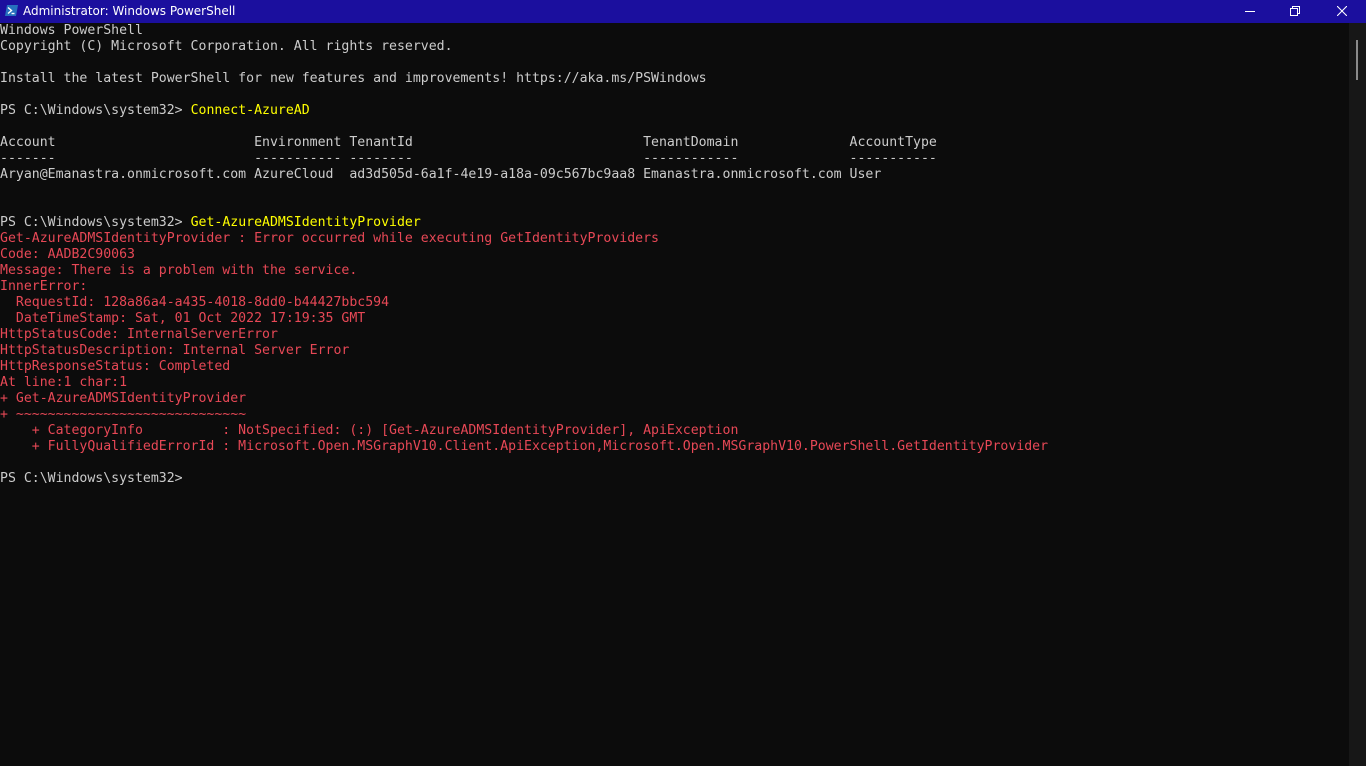 Image resolution: width=1366 pixels, height=768 pixels. I want to click on minimize-button, so click(1250, 11).